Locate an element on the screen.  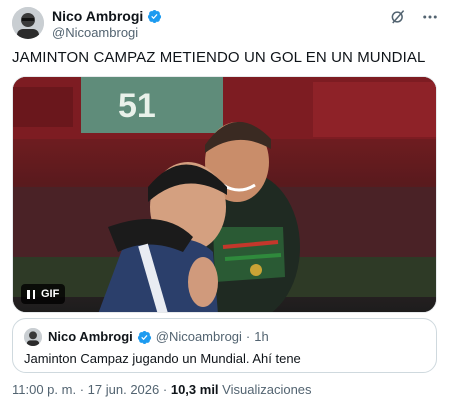
top-actions is located at coordinates (414, 17).